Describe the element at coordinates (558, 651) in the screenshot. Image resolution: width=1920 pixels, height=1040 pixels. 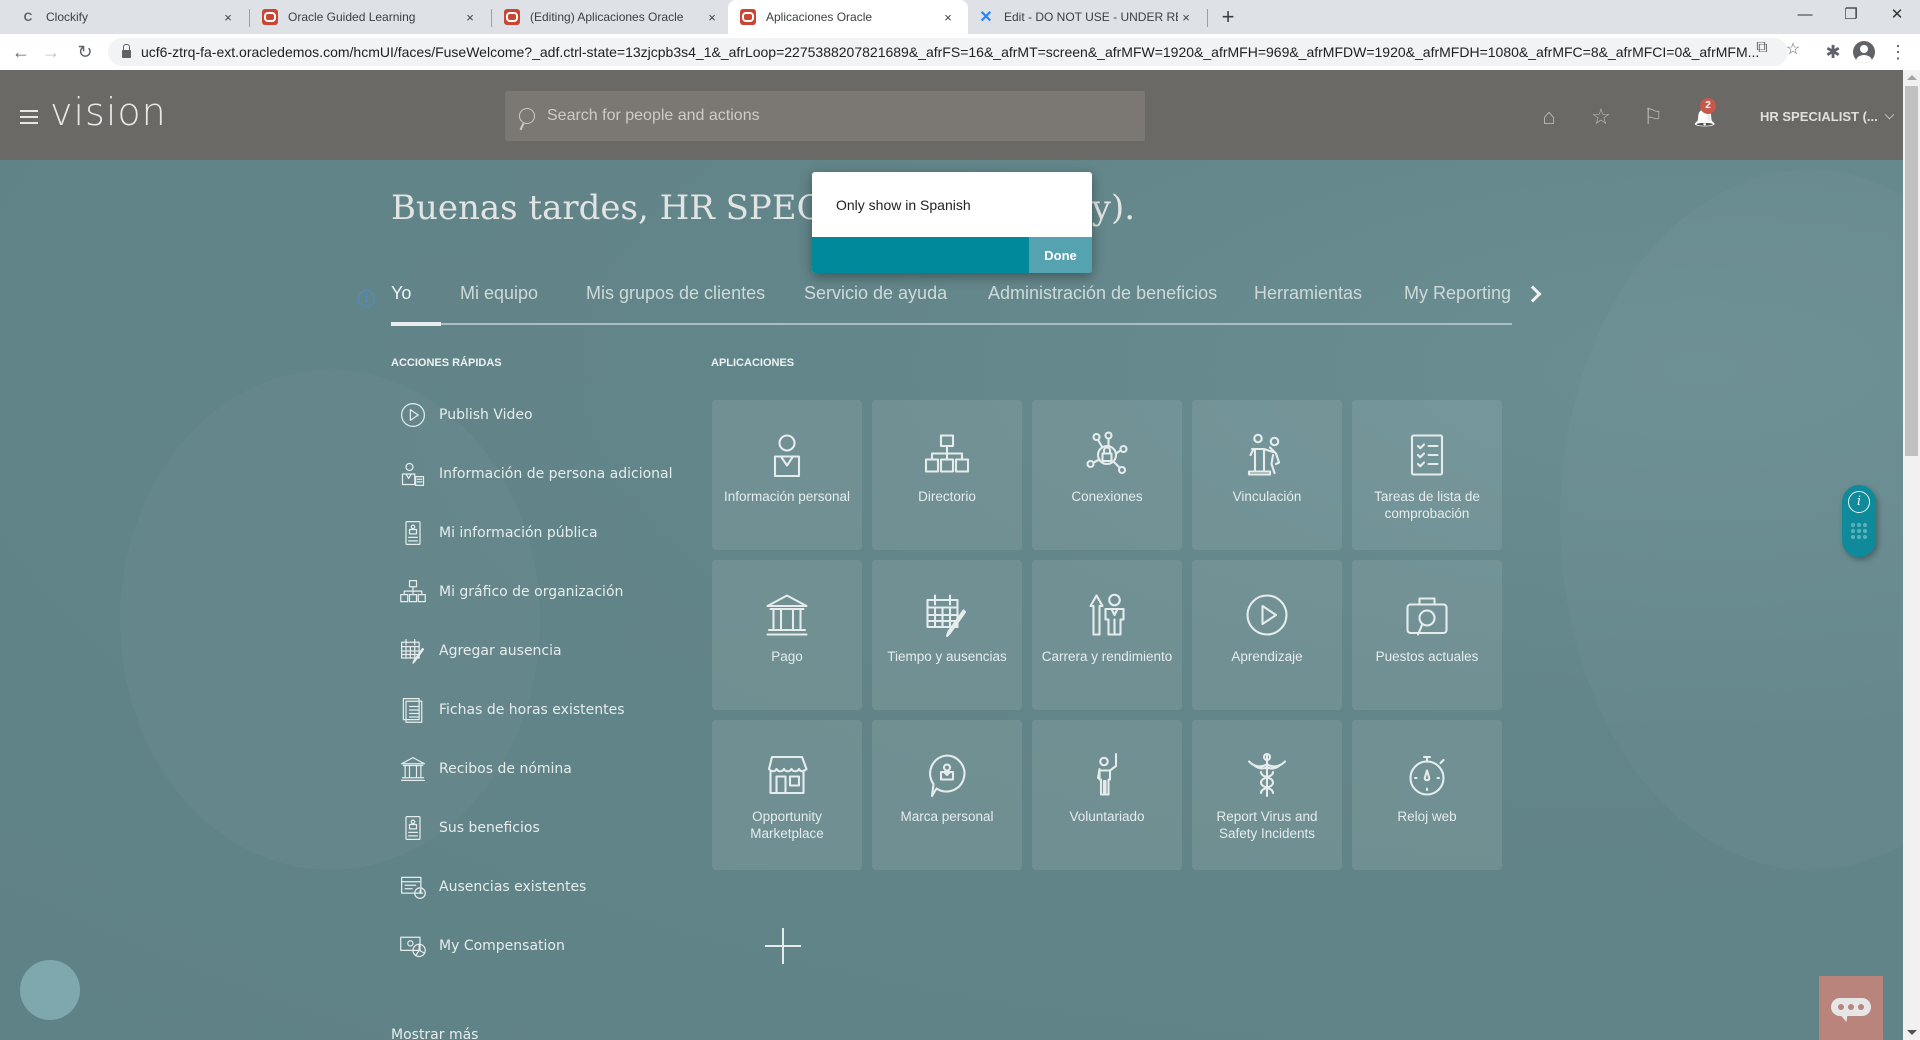
I see `quick-action-item: Agregar ausencia` at that location.